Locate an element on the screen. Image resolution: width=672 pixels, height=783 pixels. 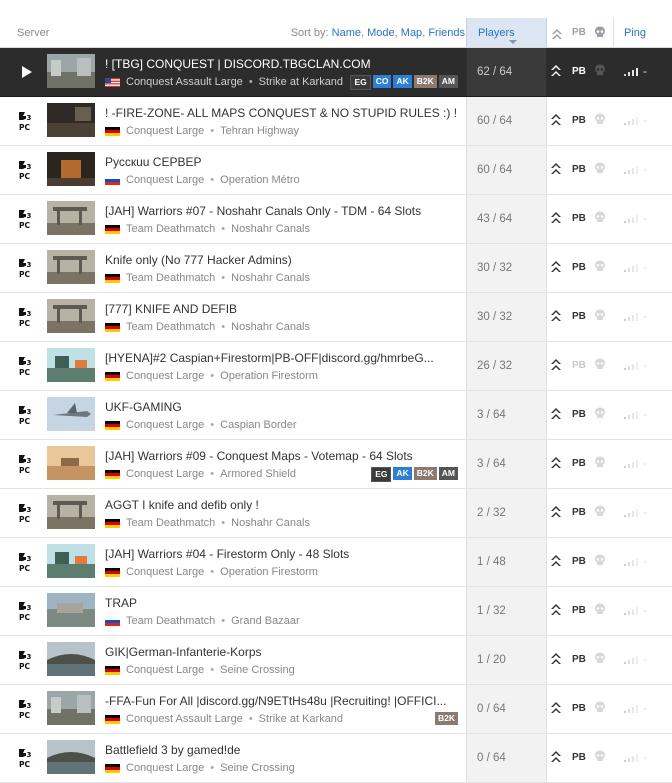
server-name: Русскuu CEPBEP is located at coordinates (153, 162).